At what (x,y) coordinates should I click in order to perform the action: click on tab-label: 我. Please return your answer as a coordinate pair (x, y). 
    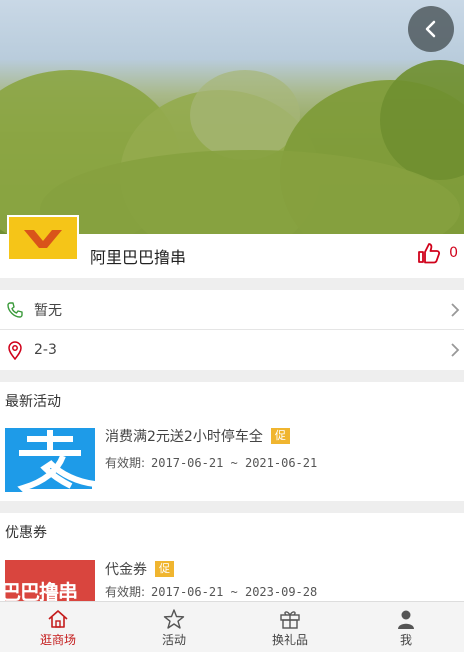
    Looking at the image, I should click on (405, 640).